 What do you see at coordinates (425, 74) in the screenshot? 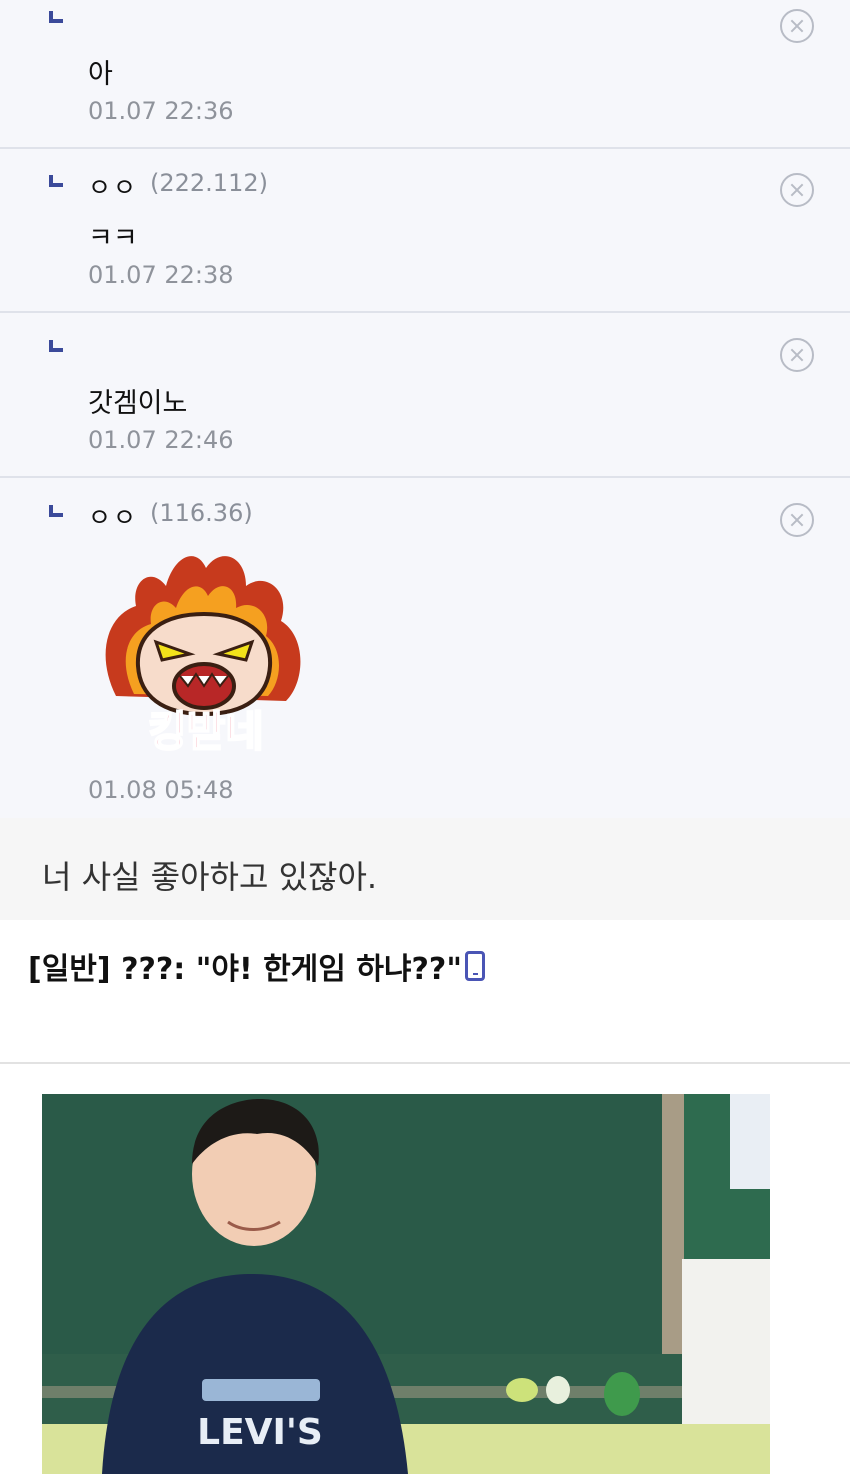
I see `comment-item: 아 01.07 22:36` at bounding box center [425, 74].